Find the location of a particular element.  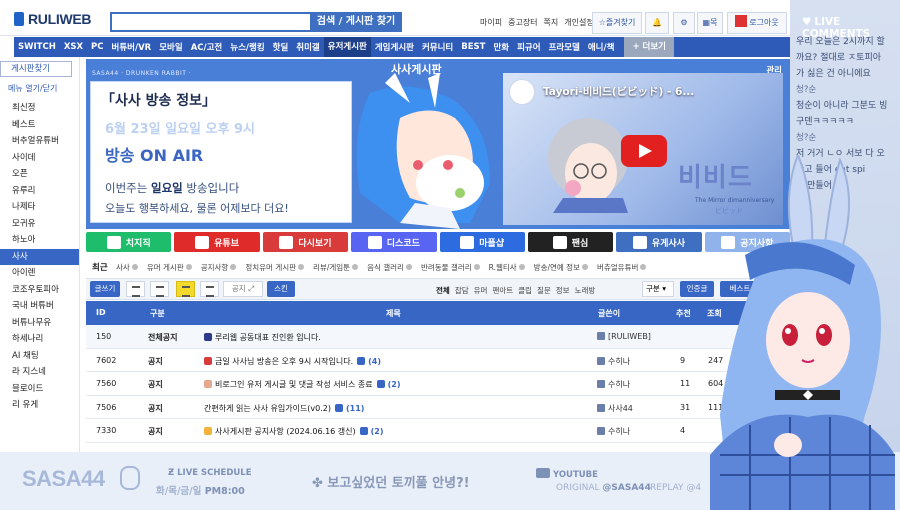

sidebar-item: 라 지스네 is located at coordinates (39, 372).